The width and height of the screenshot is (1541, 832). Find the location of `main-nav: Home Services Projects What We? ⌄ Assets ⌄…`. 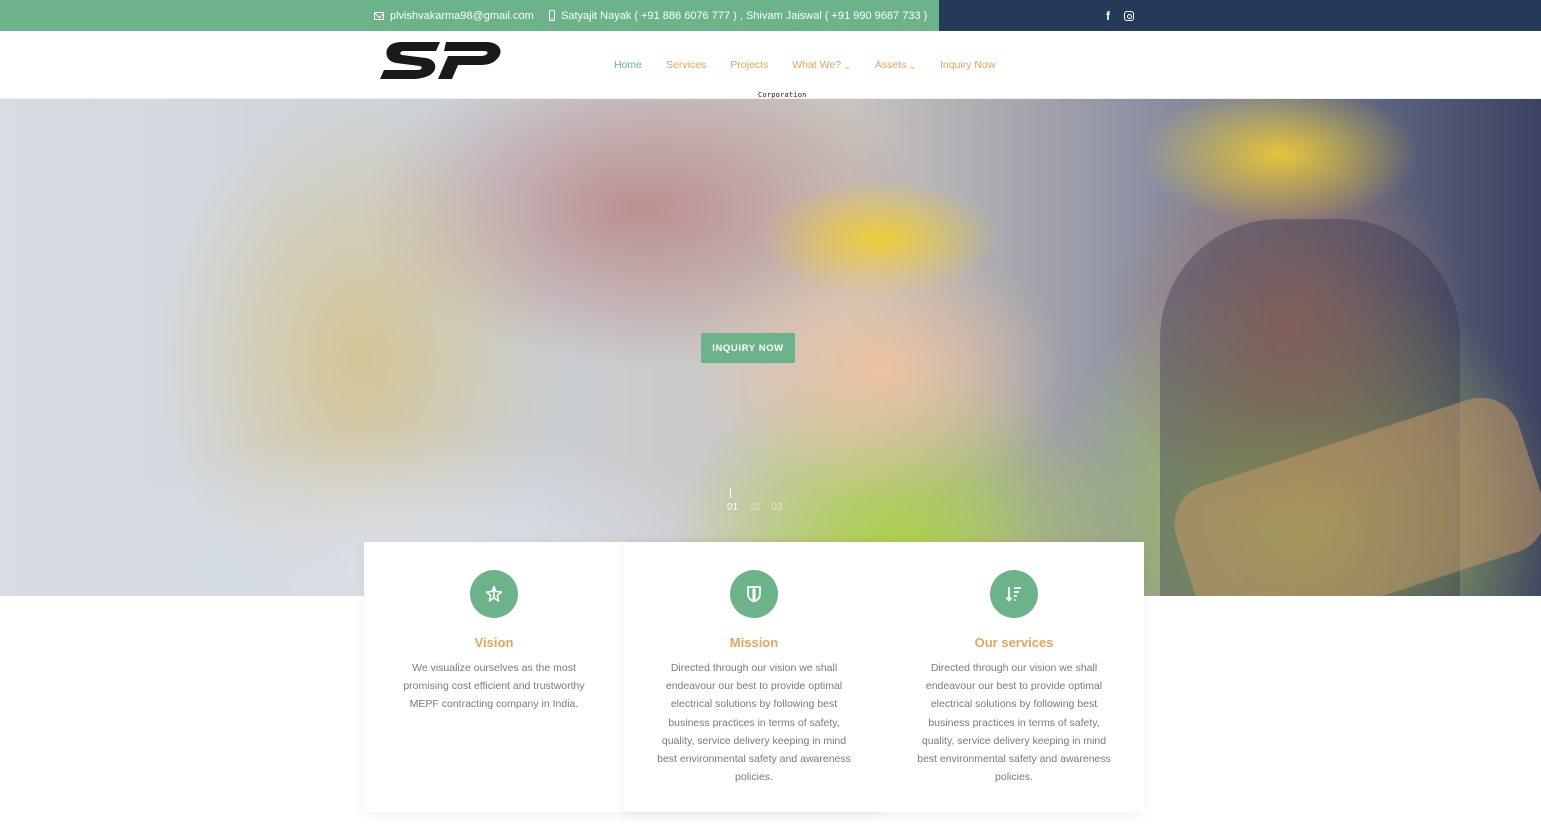

main-nav: Home Services Projects What We? ⌄ Assets ⌄… is located at coordinates (816, 65).